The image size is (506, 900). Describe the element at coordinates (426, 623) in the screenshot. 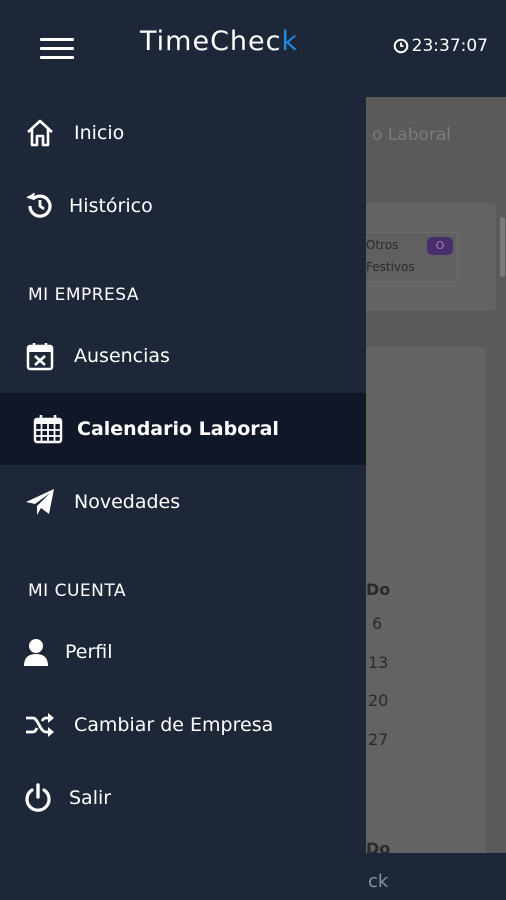

I see `calendar-card` at that location.